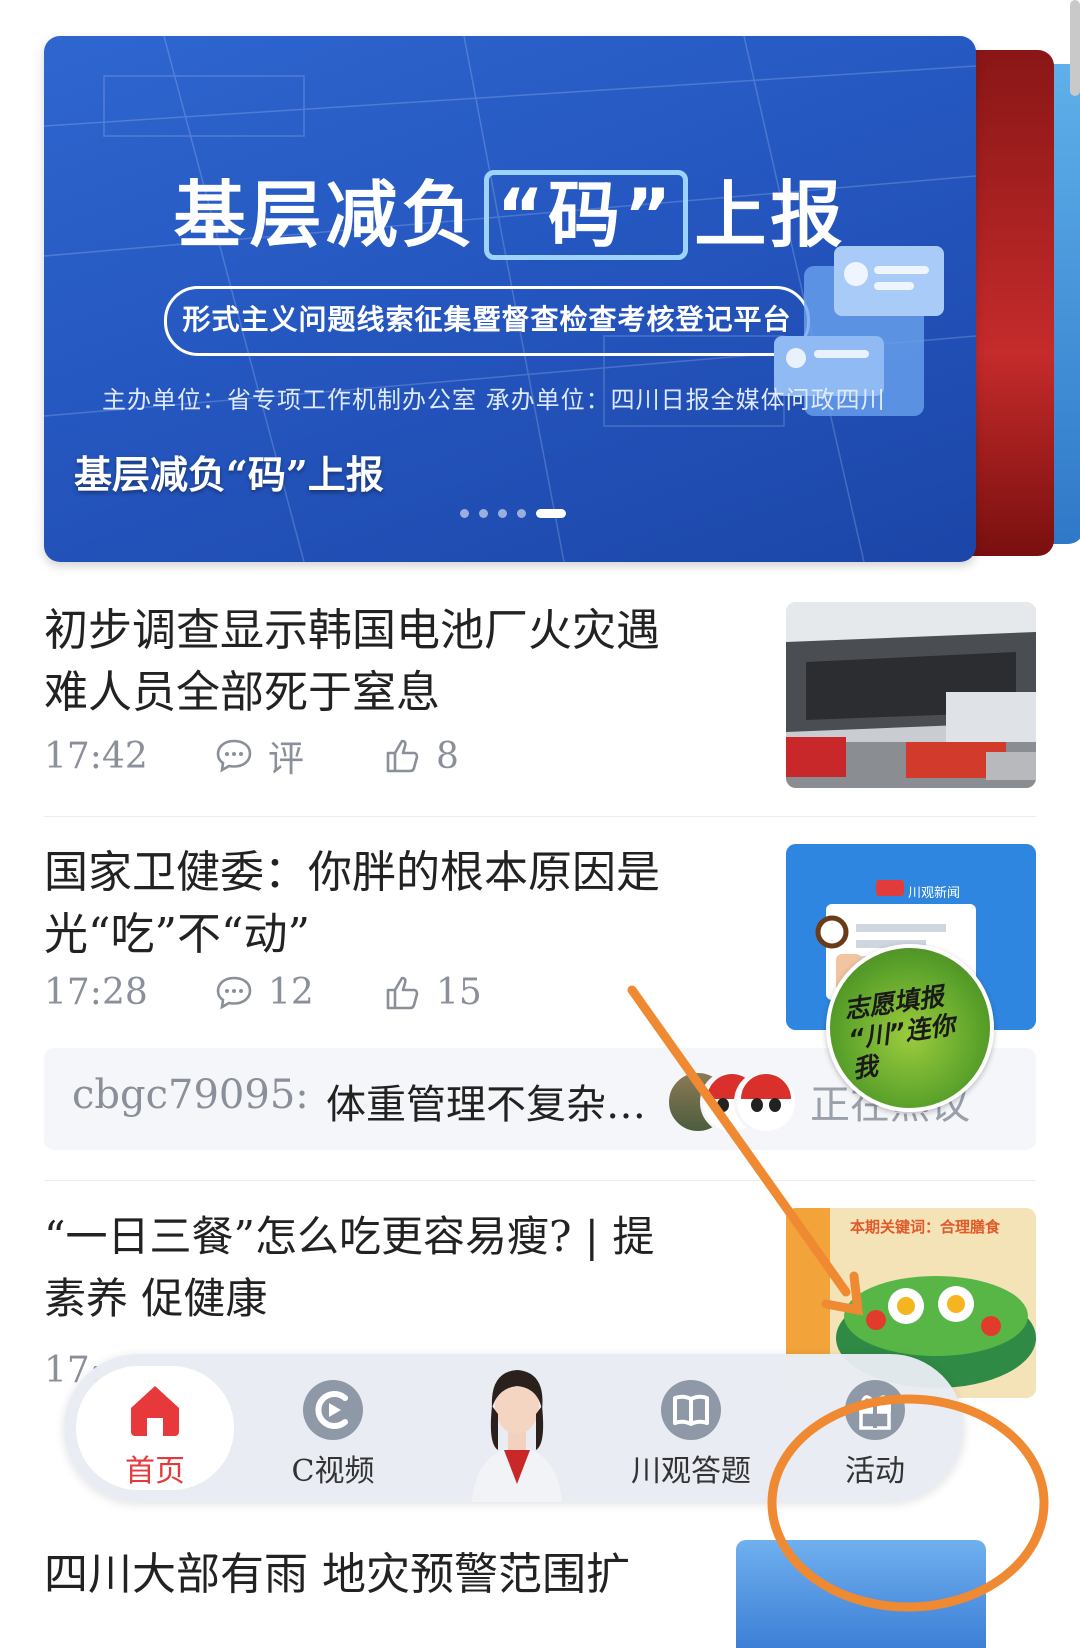  Describe the element at coordinates (1075, 48) in the screenshot. I see `scrollbar` at that location.